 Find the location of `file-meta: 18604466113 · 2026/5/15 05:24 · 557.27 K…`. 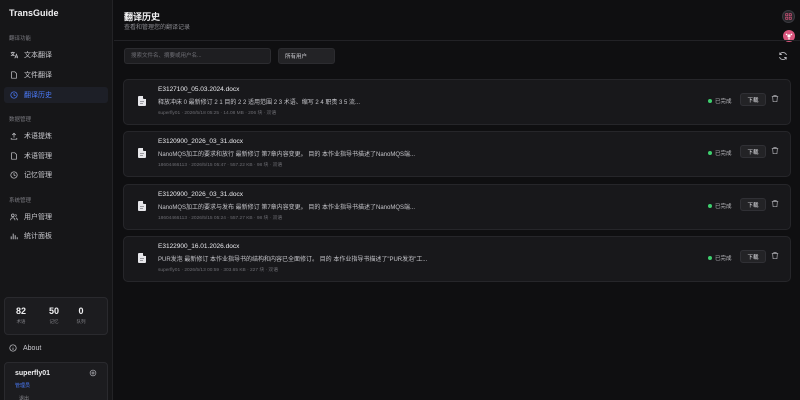

file-meta: 18604466113 · 2026/5/15 05:24 · 557.27 K… is located at coordinates (220, 218).